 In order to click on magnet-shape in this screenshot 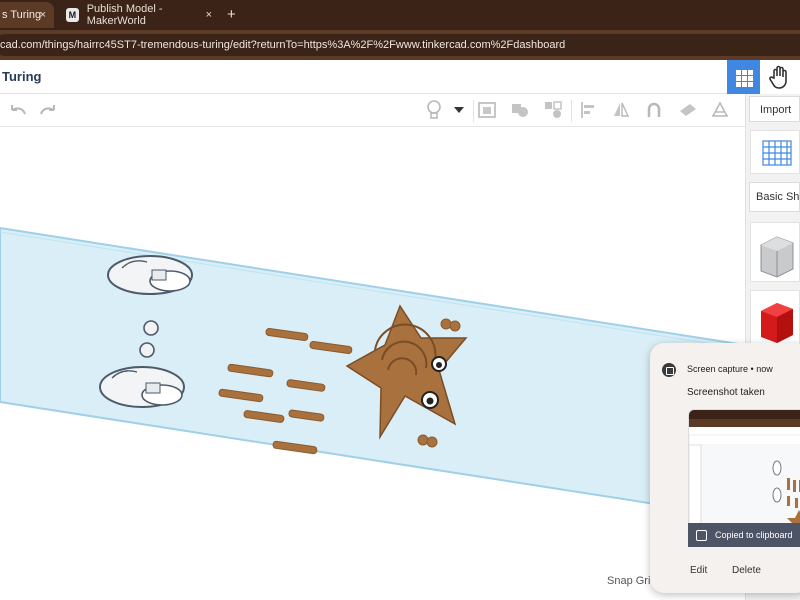, I will do `click(654, 109)`.